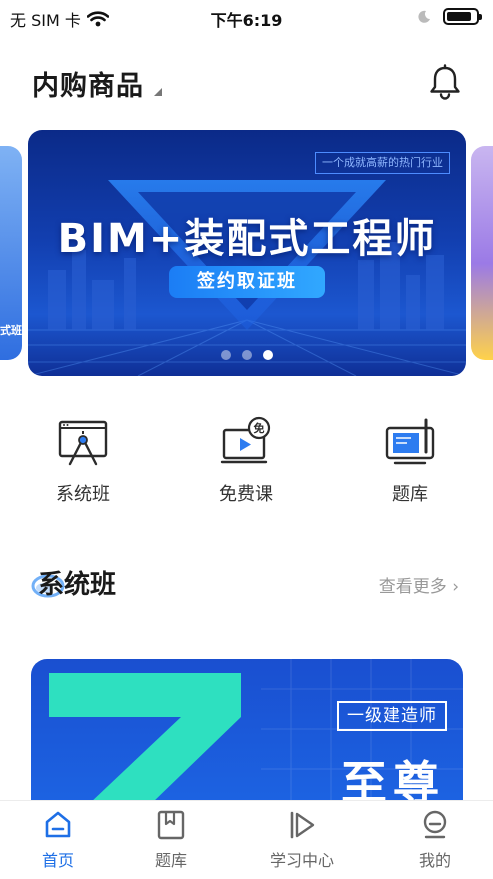  What do you see at coordinates (445, 82) in the screenshot?
I see `bell-icon` at bounding box center [445, 82].